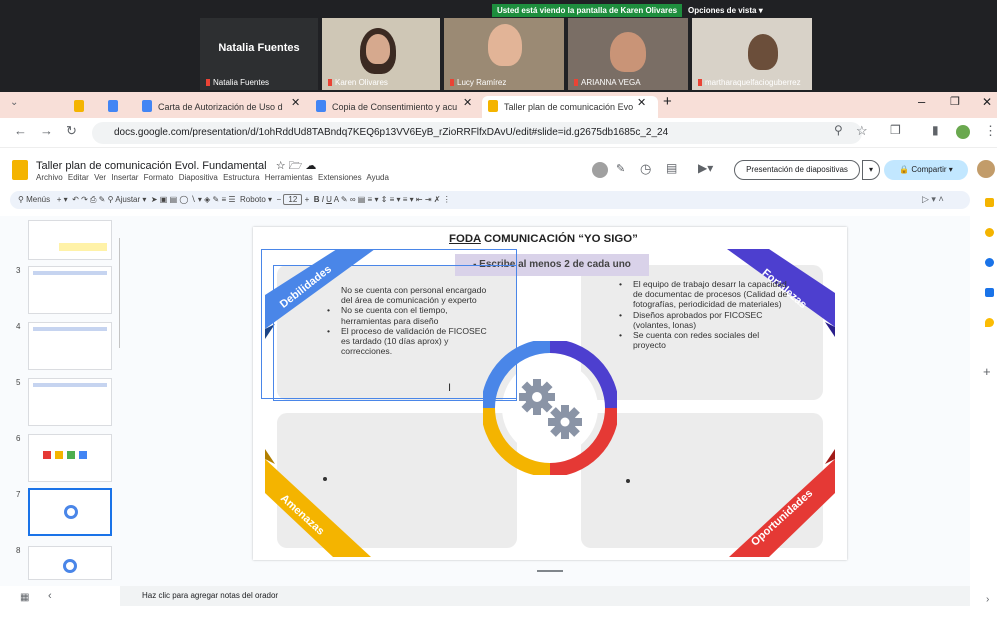  What do you see at coordinates (935, 130) in the screenshot?
I see `sidebar-icon: ▮` at bounding box center [935, 130].